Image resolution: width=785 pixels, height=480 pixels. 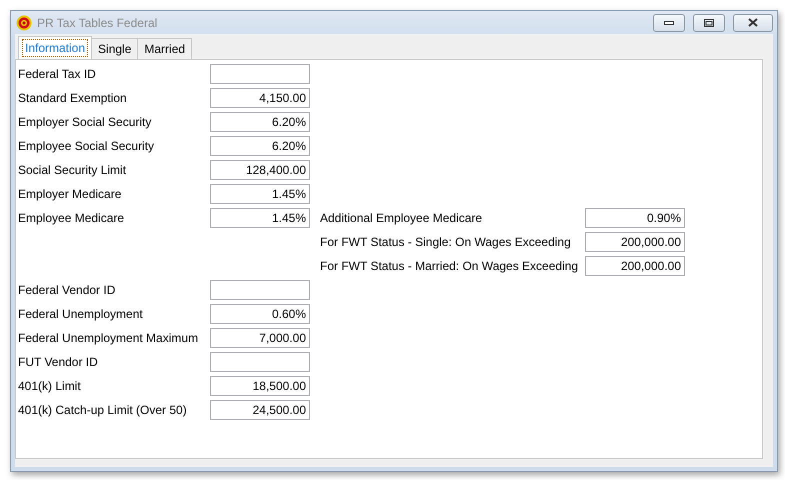 What do you see at coordinates (402, 218) in the screenshot?
I see `field-label: Additional Employee Medicare` at bounding box center [402, 218].